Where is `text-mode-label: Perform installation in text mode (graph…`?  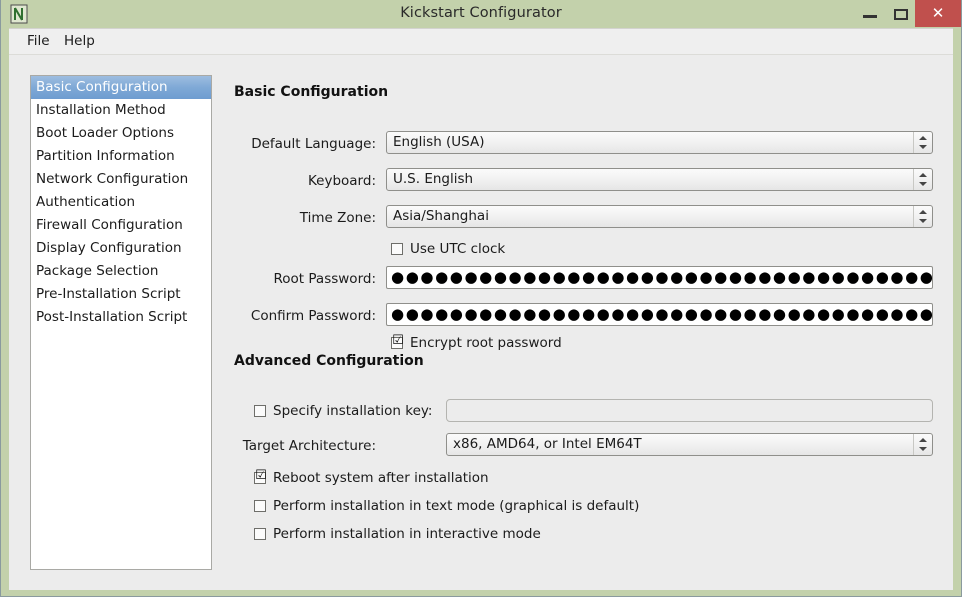 text-mode-label: Perform installation in text mode (graph… is located at coordinates (456, 506).